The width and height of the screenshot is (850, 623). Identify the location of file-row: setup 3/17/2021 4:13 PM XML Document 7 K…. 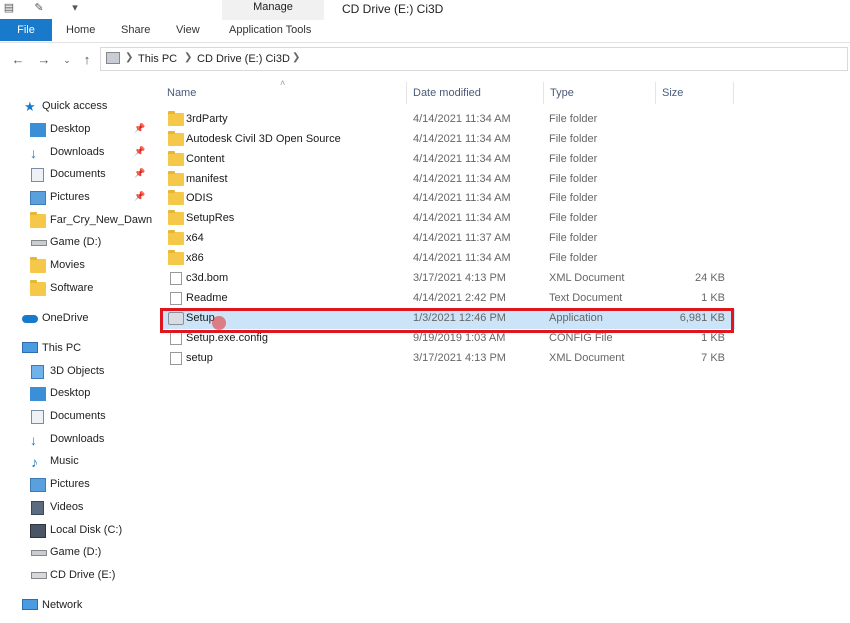
(447, 359).